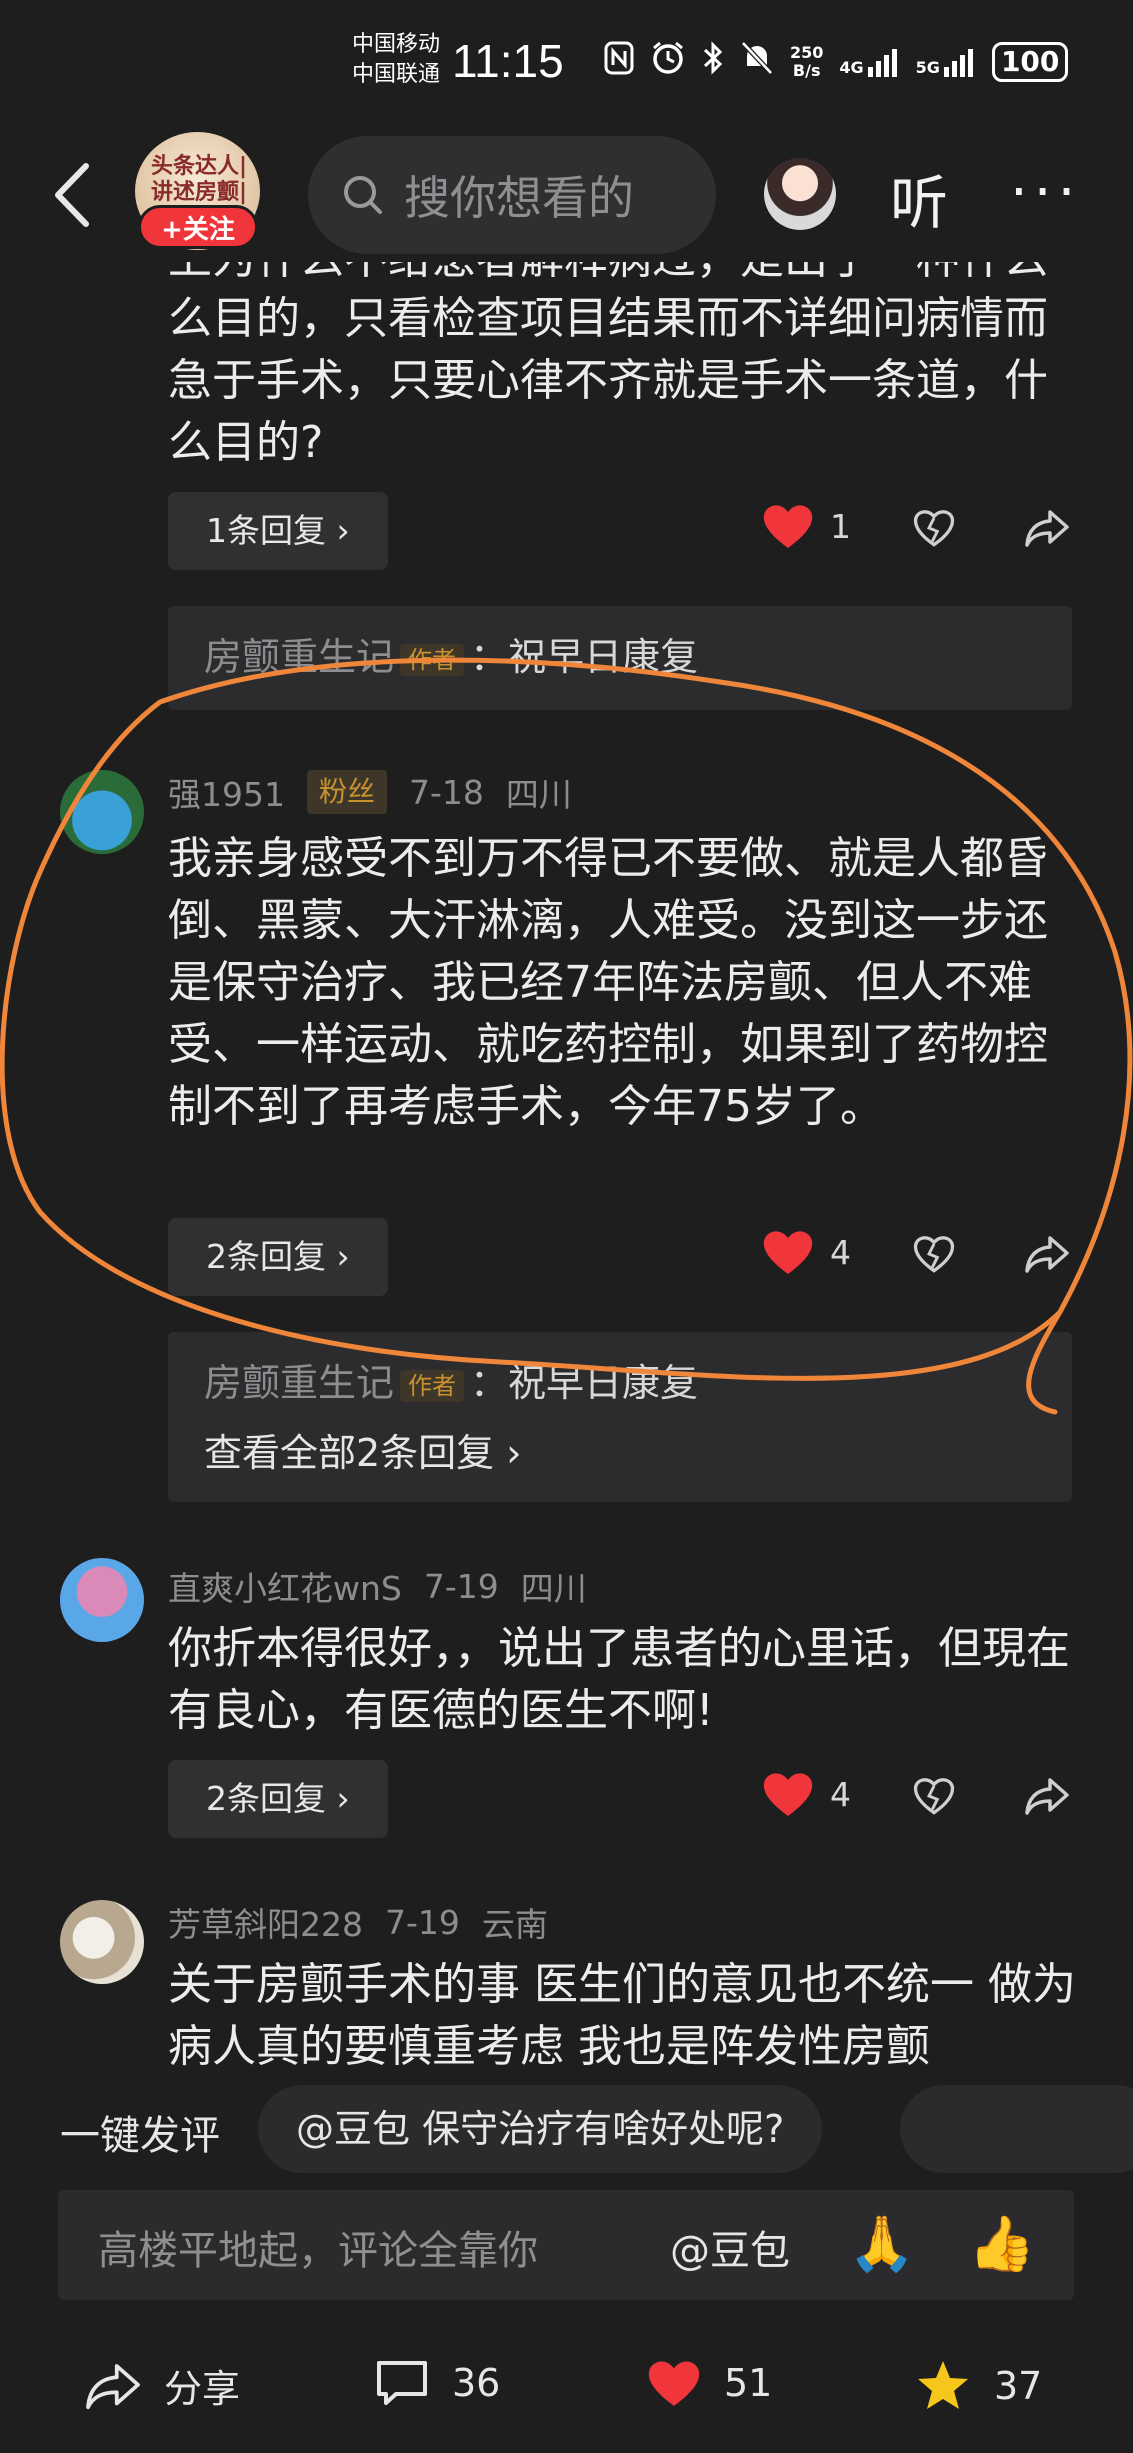  What do you see at coordinates (713, 62) in the screenshot?
I see `bluetooth-icon` at bounding box center [713, 62].